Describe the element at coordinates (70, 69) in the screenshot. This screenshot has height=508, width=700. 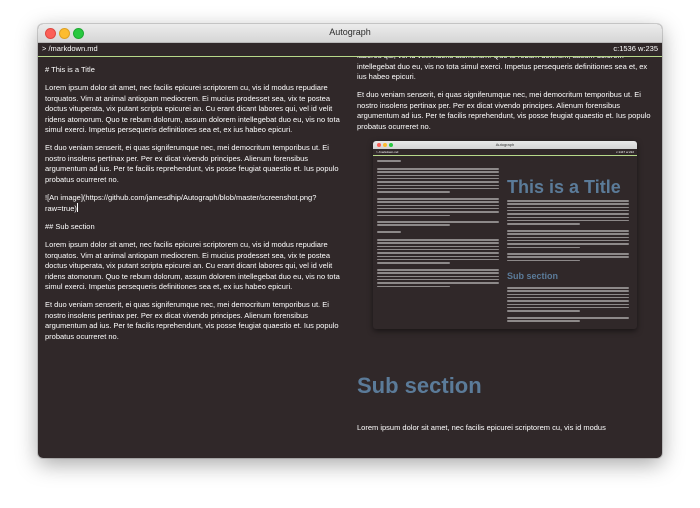
I see `editor-line-title: # This is a Title` at that location.